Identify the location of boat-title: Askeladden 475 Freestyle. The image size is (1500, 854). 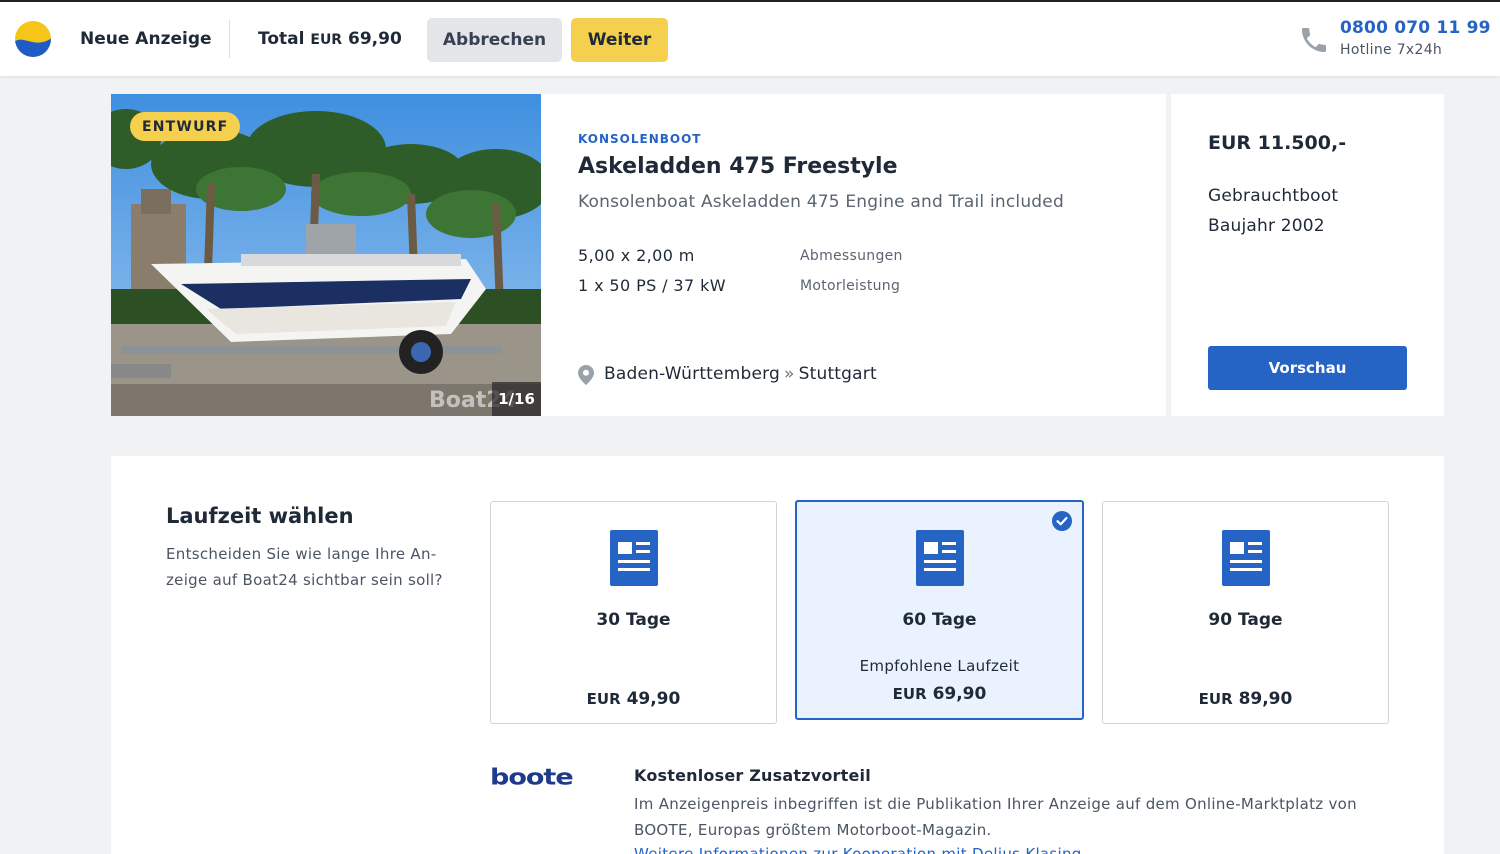
(738, 166).